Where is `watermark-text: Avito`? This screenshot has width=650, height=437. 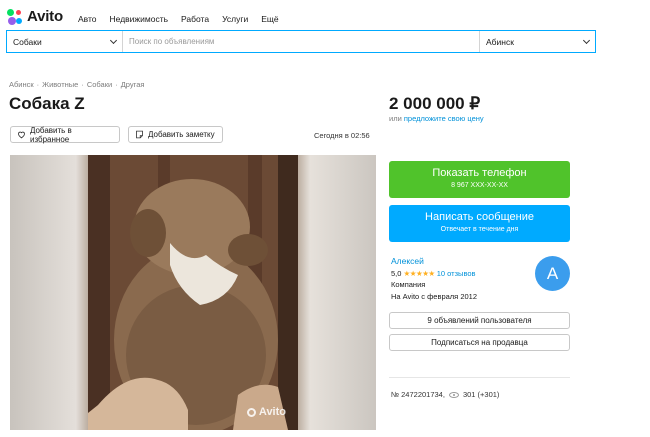 watermark-text: Avito is located at coordinates (272, 412).